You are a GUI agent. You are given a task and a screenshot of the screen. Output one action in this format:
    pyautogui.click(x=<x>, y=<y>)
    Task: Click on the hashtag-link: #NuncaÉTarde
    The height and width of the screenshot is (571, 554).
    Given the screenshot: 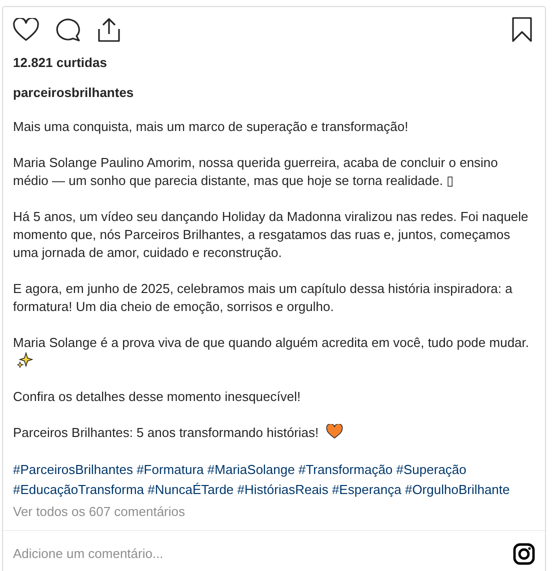 What is the action you would take?
    pyautogui.click(x=191, y=489)
    